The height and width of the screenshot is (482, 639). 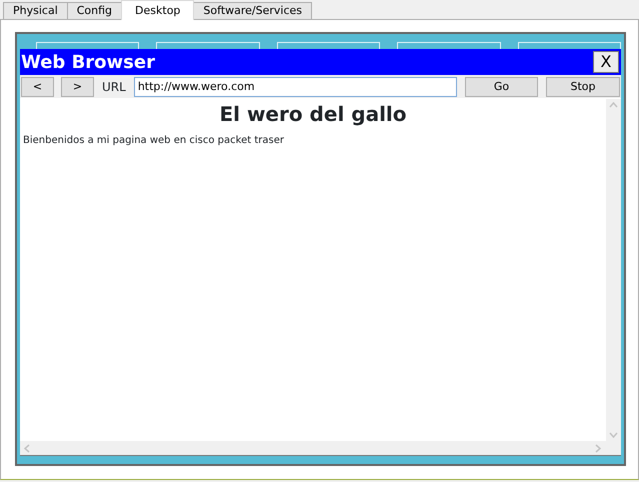 What do you see at coordinates (613, 435) in the screenshot?
I see `scroll-down-icon` at bounding box center [613, 435].